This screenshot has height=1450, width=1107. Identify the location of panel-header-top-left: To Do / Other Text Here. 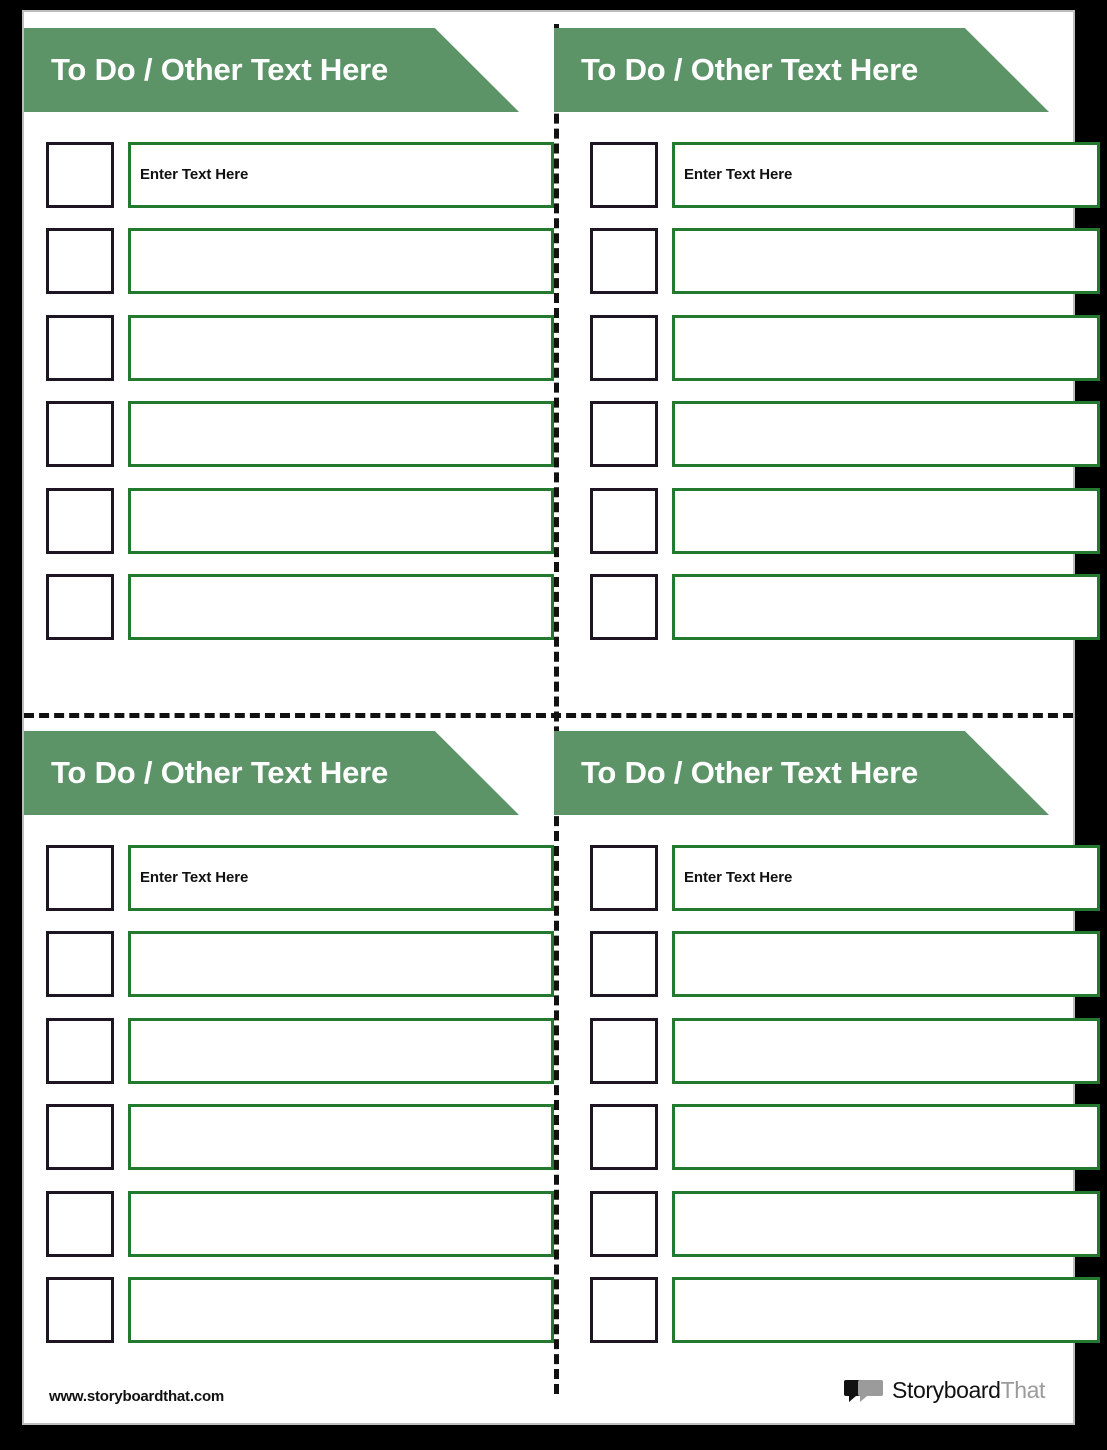
(271, 70).